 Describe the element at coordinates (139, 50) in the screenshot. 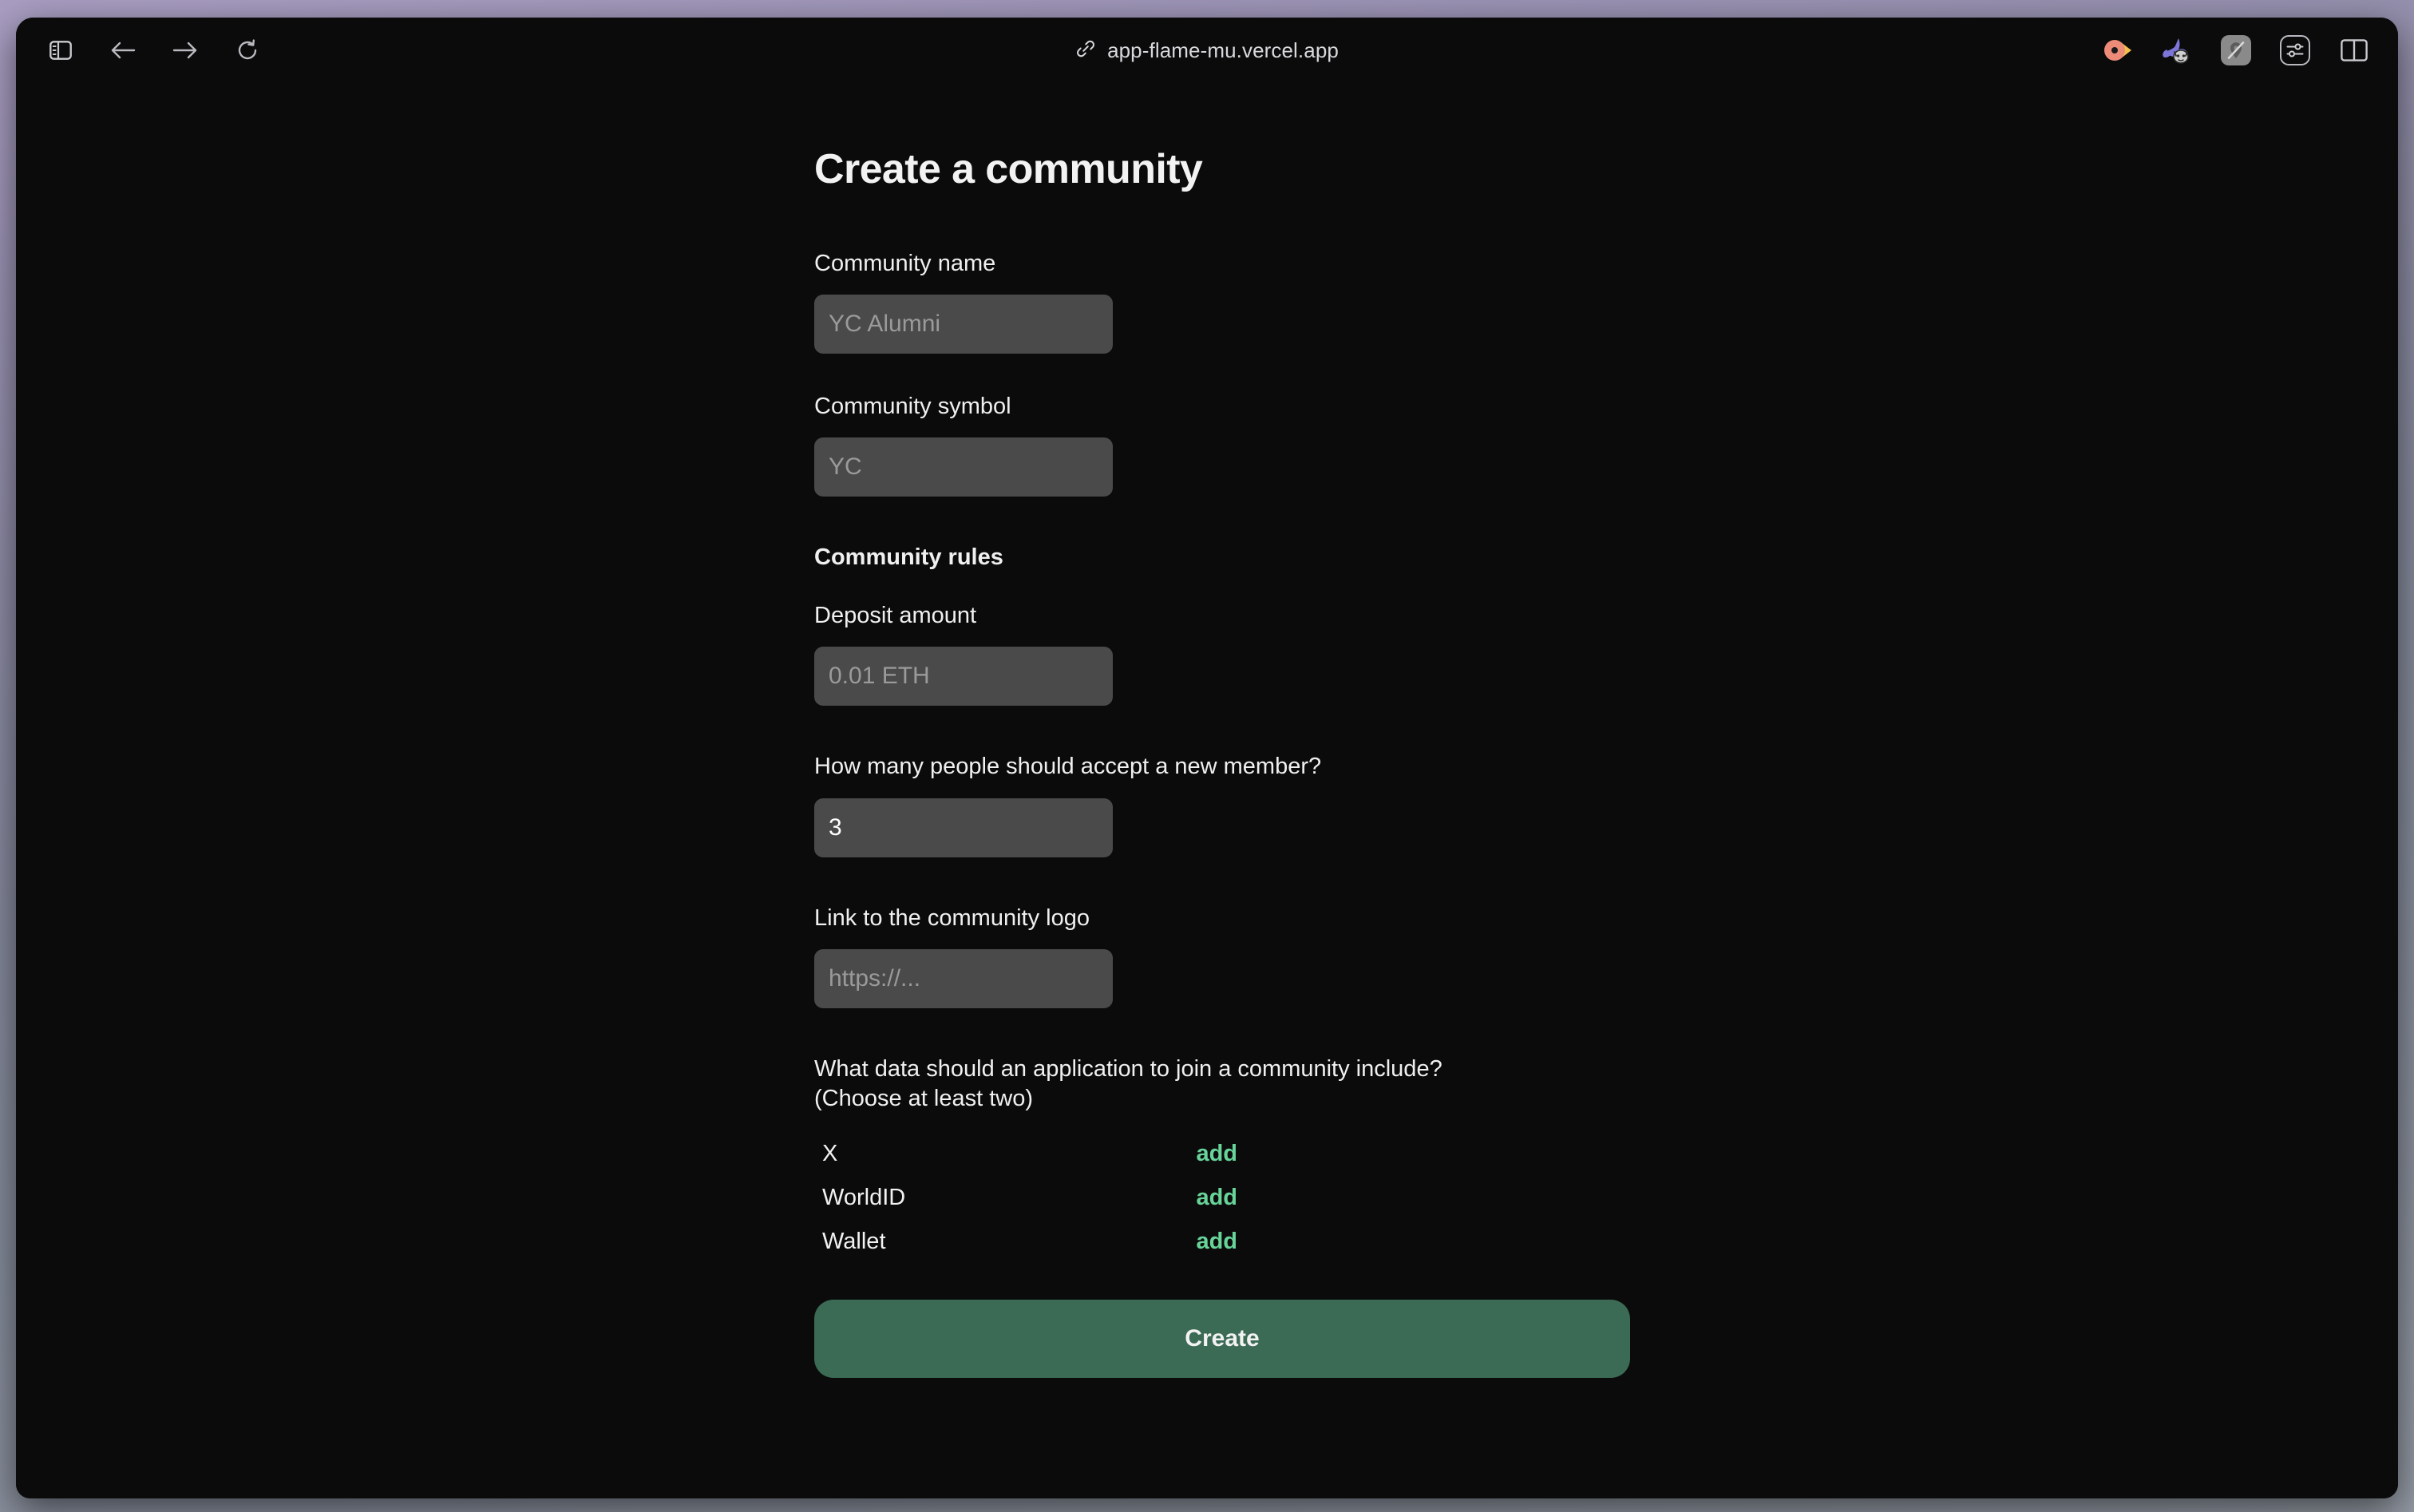

I see `toolbar-left-controls` at that location.